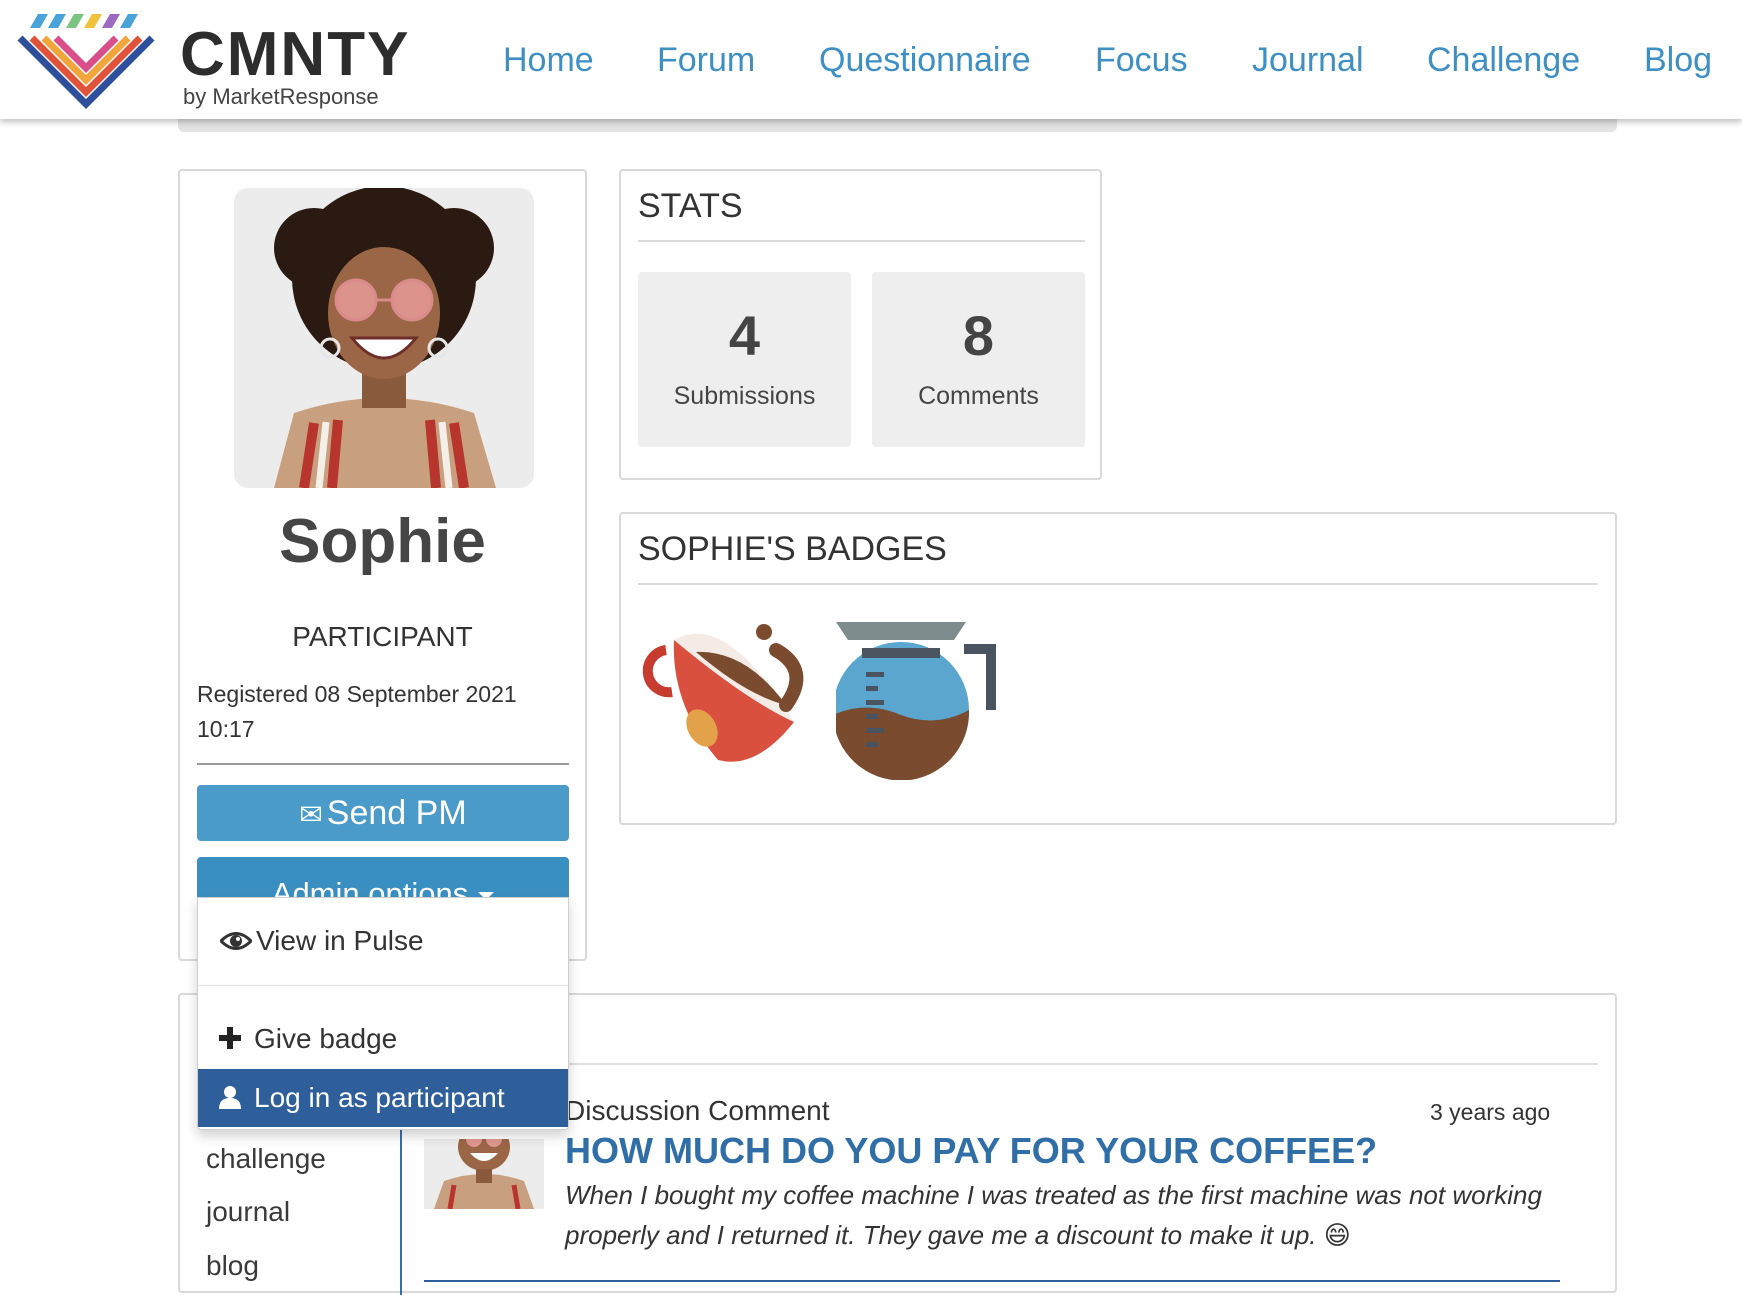 The height and width of the screenshot is (1295, 1742). I want to click on menu-divider, so click(383, 985).